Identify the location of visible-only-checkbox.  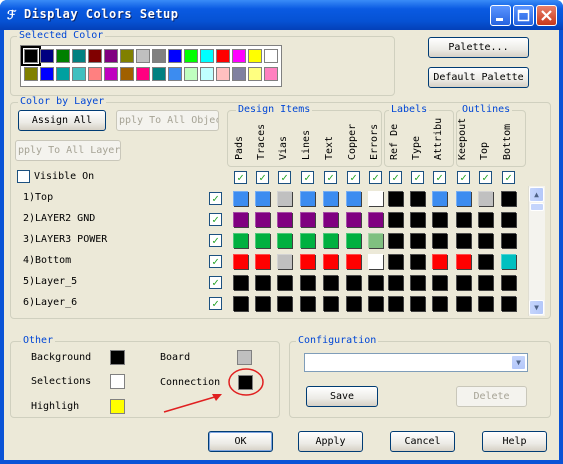
(23, 176).